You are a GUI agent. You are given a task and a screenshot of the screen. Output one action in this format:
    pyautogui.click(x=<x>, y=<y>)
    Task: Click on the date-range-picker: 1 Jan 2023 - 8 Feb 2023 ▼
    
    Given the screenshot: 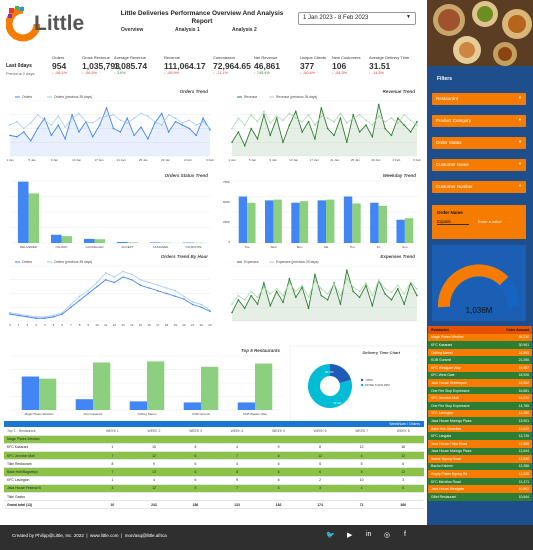 What is the action you would take?
    pyautogui.click(x=357, y=18)
    